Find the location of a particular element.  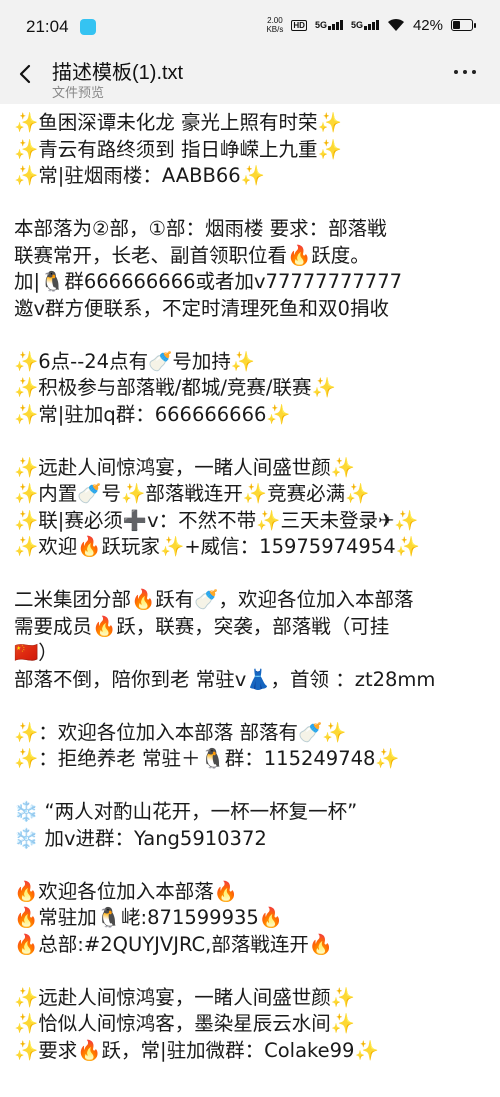

sim2-signal-icon: 5G is located at coordinates (365, 25).